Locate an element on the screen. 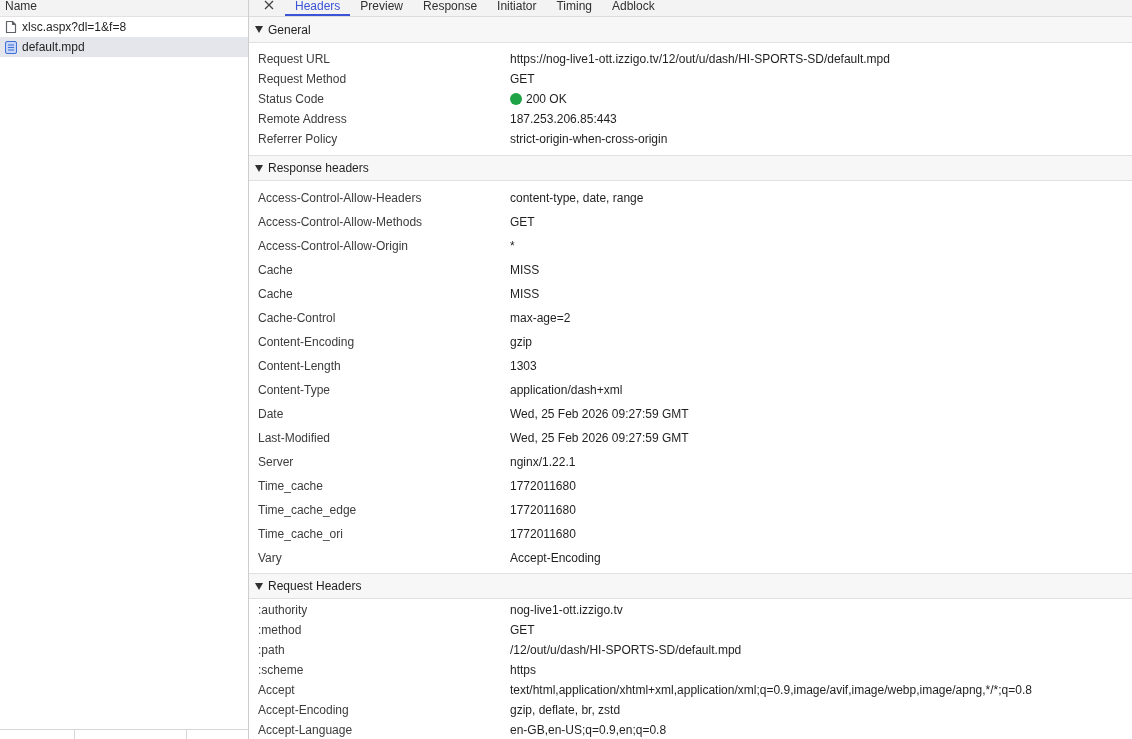 This screenshot has height=739, width=1132. tab: Preview is located at coordinates (382, 8).